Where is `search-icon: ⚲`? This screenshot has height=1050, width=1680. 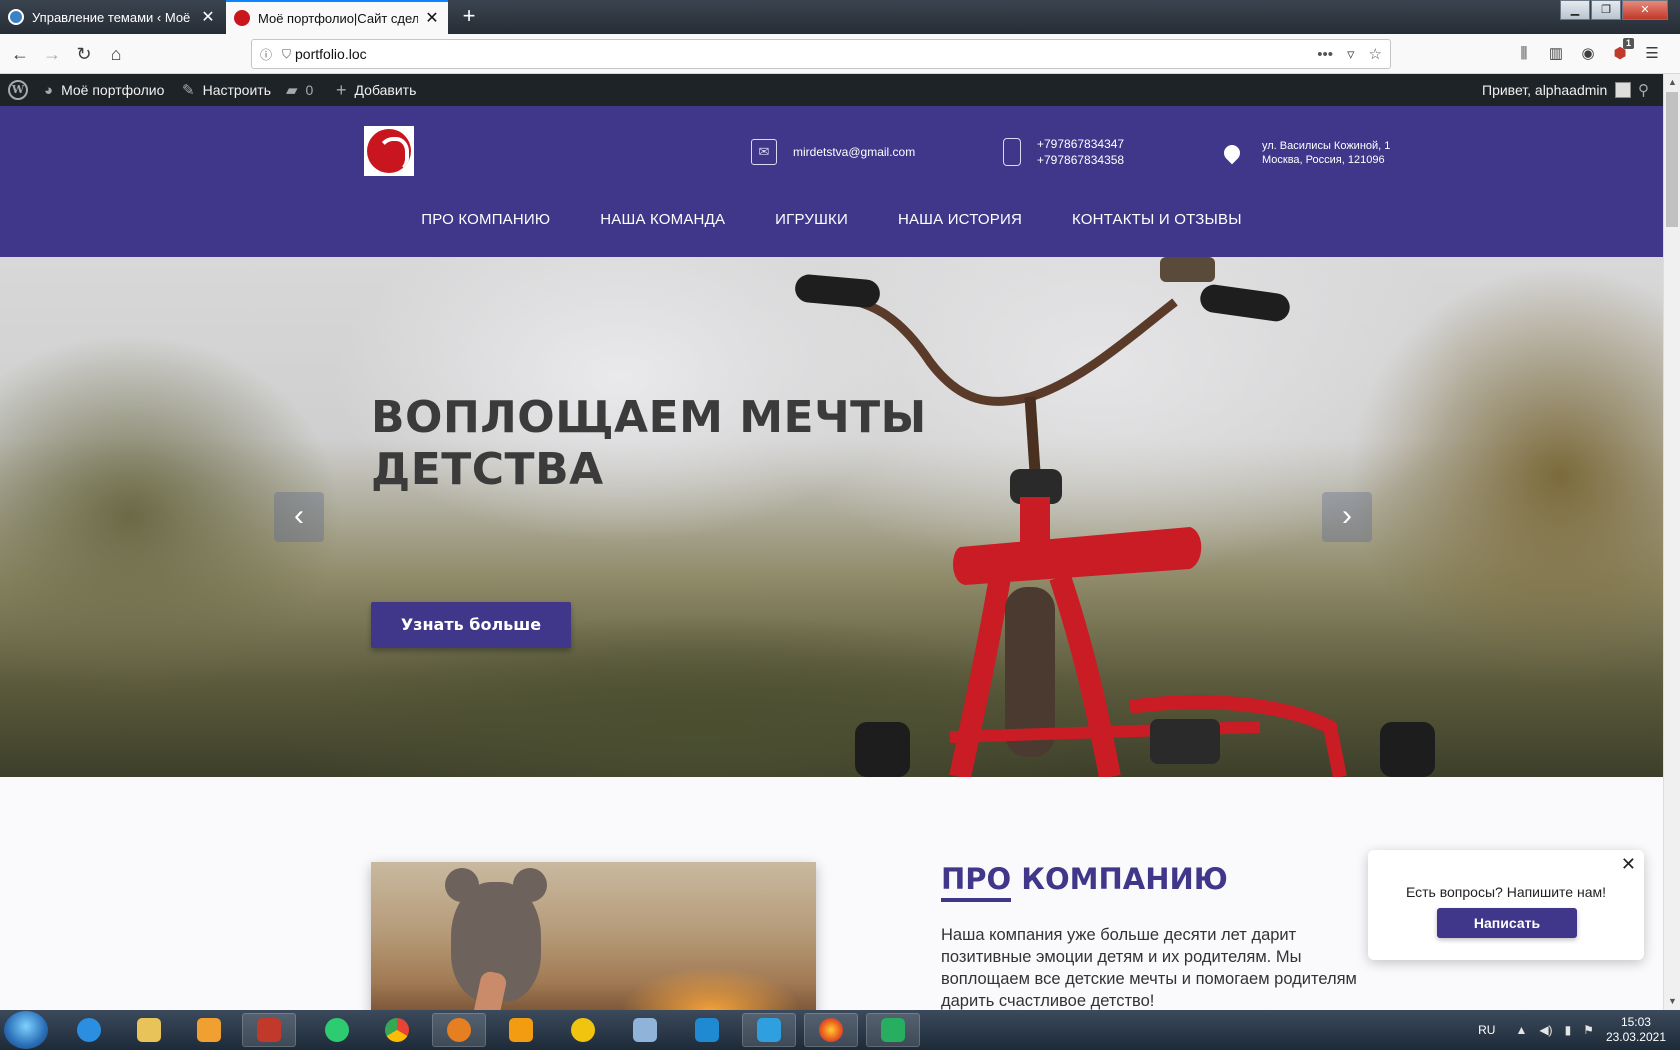
search-icon: ⚲ is located at coordinates (1643, 90).